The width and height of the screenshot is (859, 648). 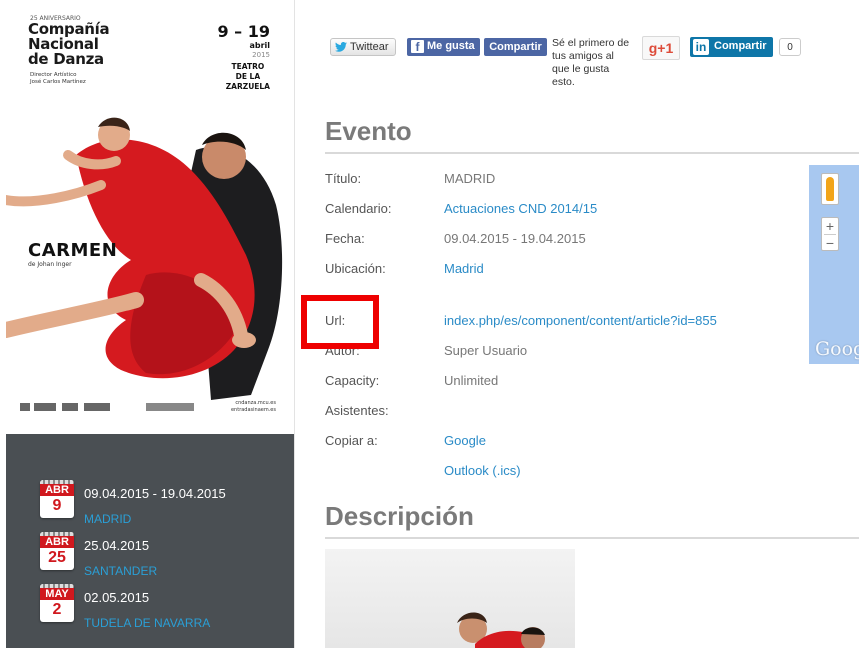 I want to click on calendar-day: 25, so click(x=57, y=557).